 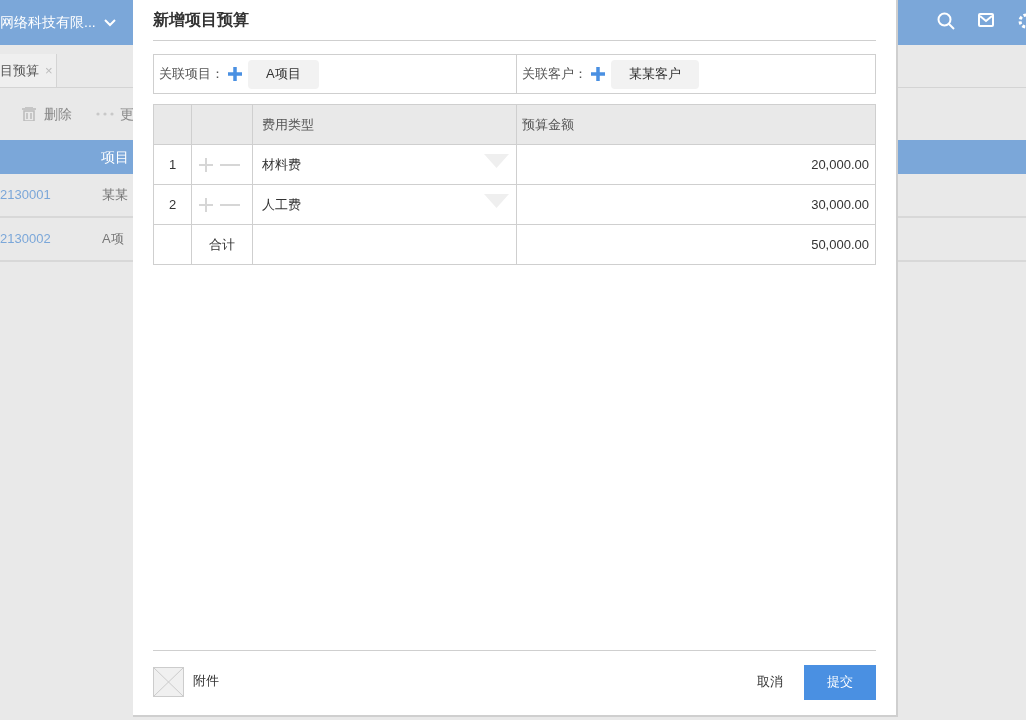 What do you see at coordinates (770, 682) in the screenshot?
I see `cancel-button: 取消` at bounding box center [770, 682].